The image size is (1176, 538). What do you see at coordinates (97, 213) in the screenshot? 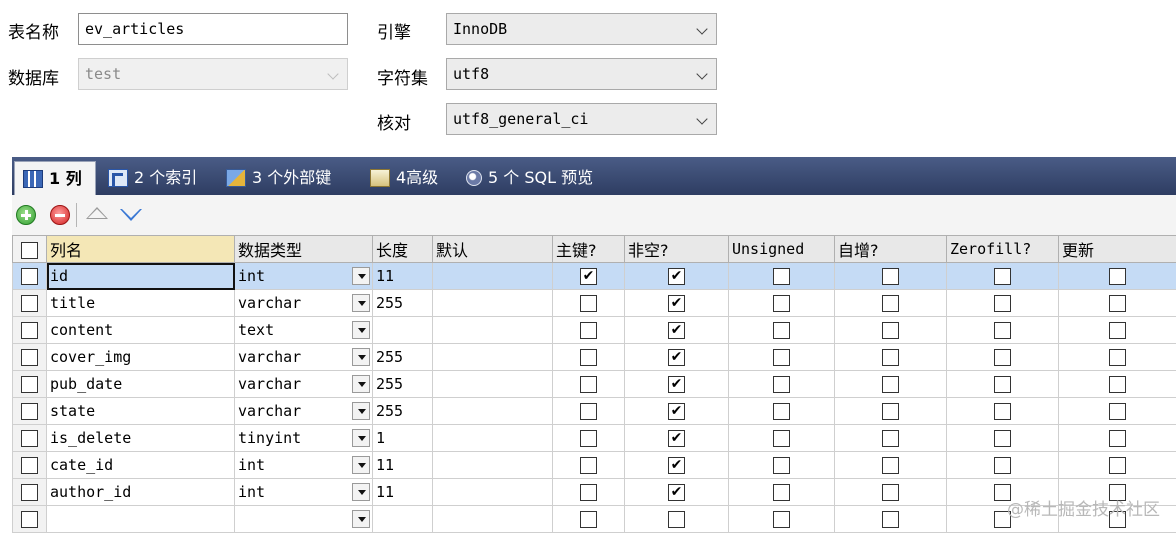
I see `move-up-icon` at bounding box center [97, 213].